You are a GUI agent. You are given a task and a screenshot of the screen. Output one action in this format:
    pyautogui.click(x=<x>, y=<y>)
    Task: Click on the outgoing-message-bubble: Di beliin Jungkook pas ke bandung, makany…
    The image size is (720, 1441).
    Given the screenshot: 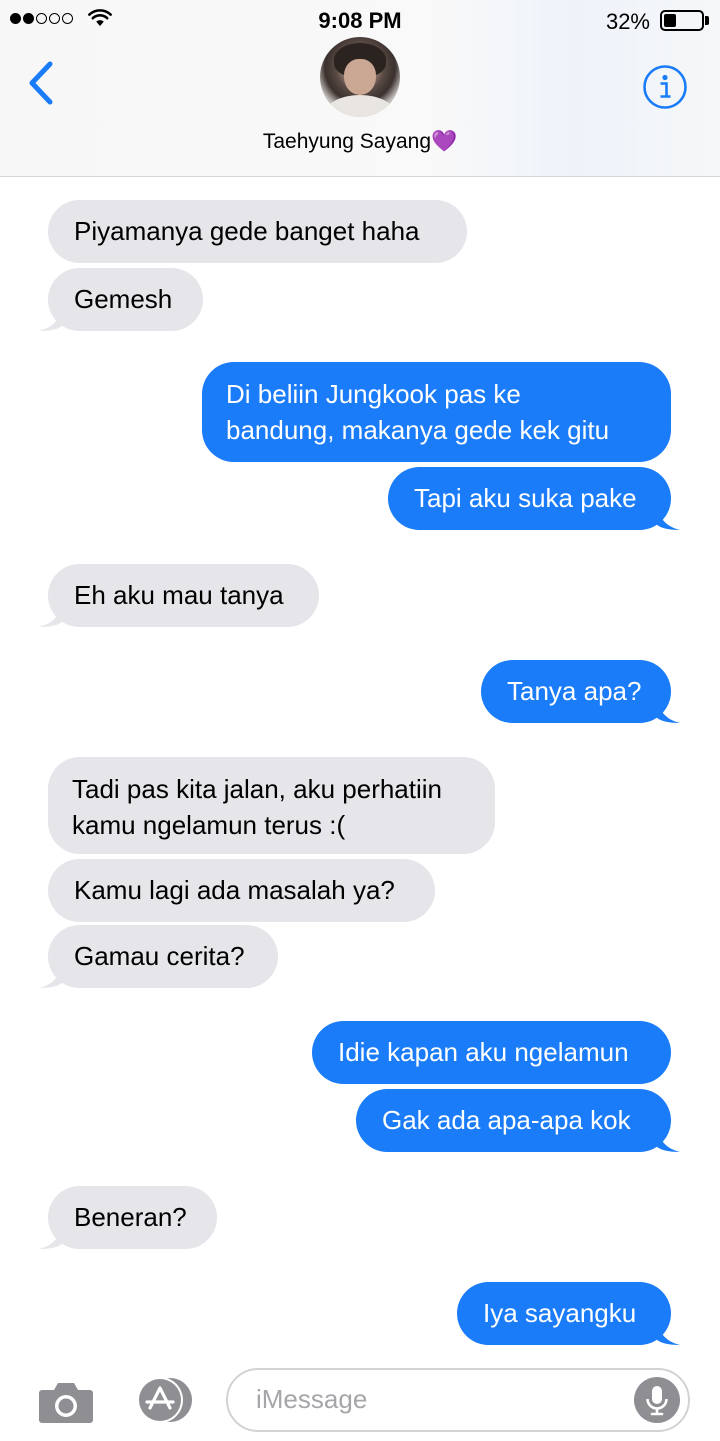 What is the action you would take?
    pyautogui.click(x=436, y=412)
    